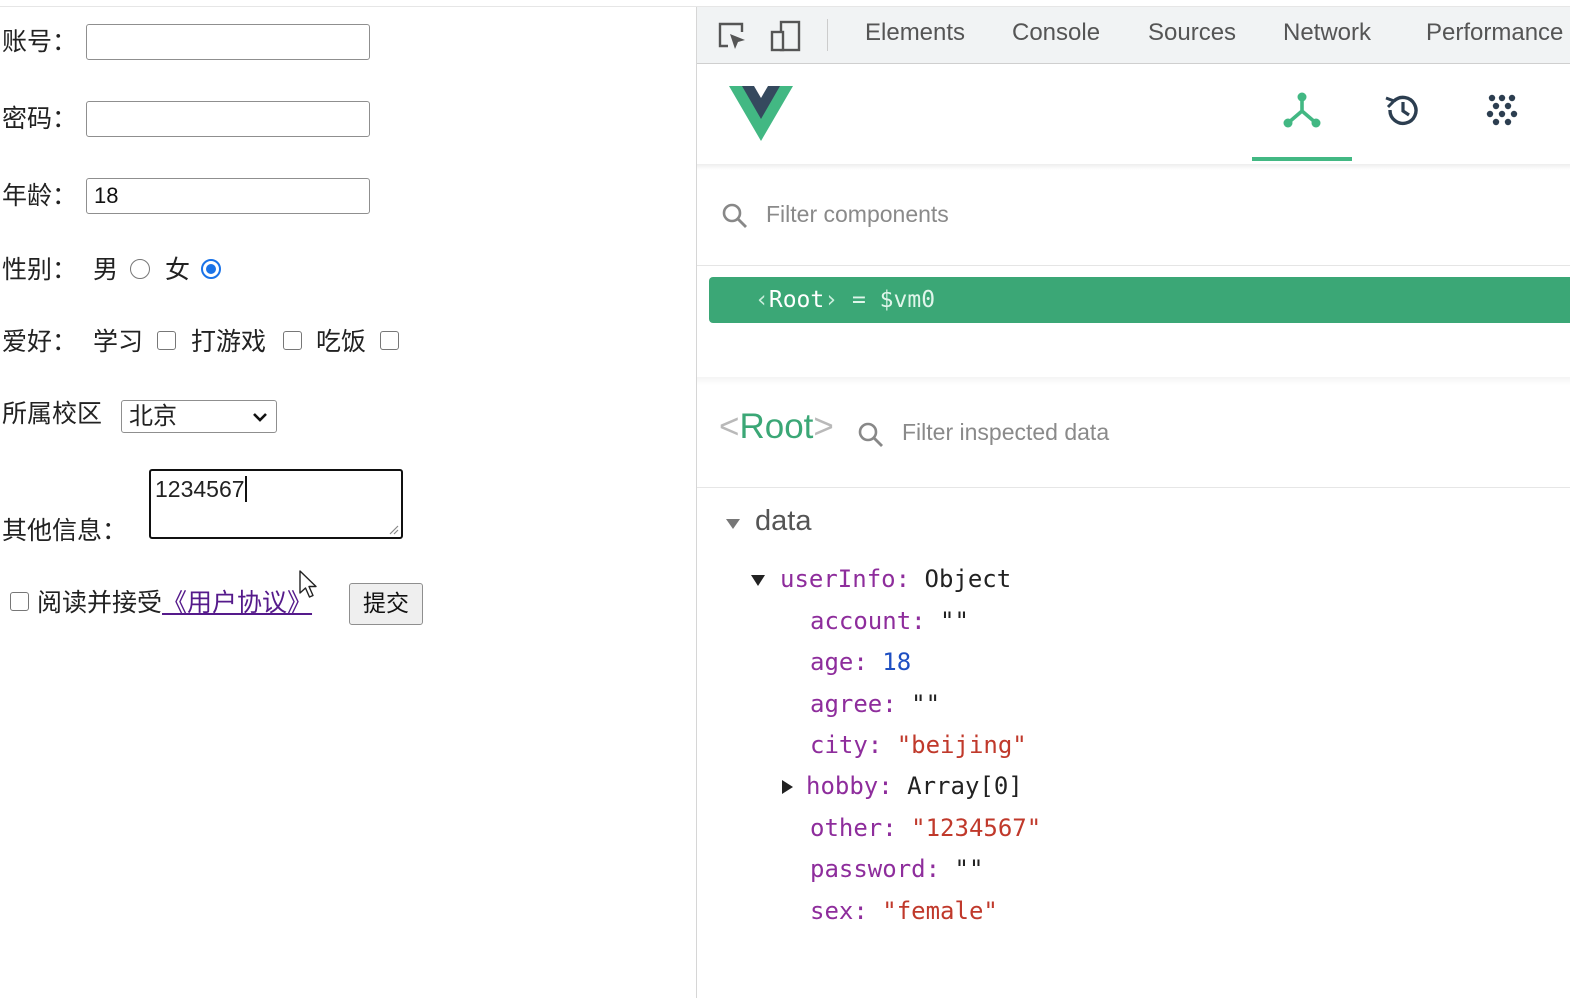 Image resolution: width=1570 pixels, height=998 pixels. Describe the element at coordinates (211, 269) in the screenshot. I see `sex-female-radio` at that location.